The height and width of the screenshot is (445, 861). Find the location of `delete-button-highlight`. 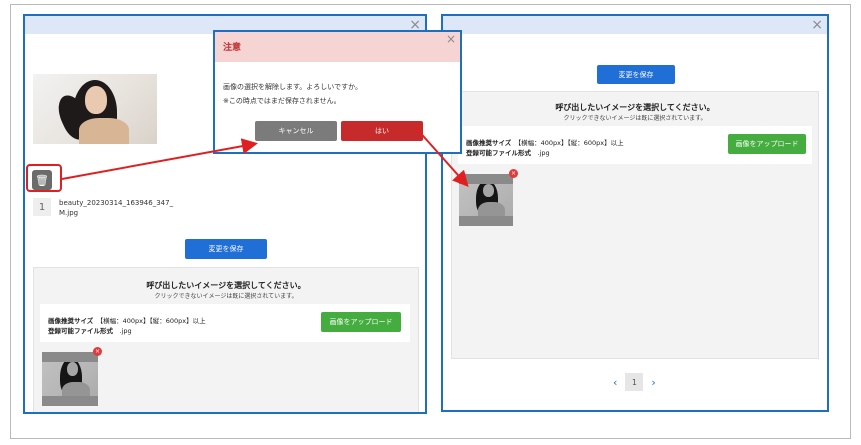

delete-button-highlight is located at coordinates (44, 178).